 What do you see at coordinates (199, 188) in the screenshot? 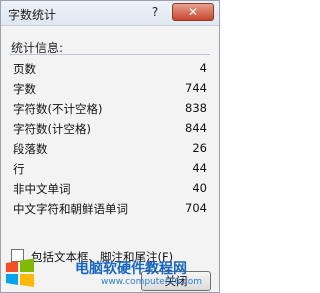
I see `stat-value: 40` at bounding box center [199, 188].